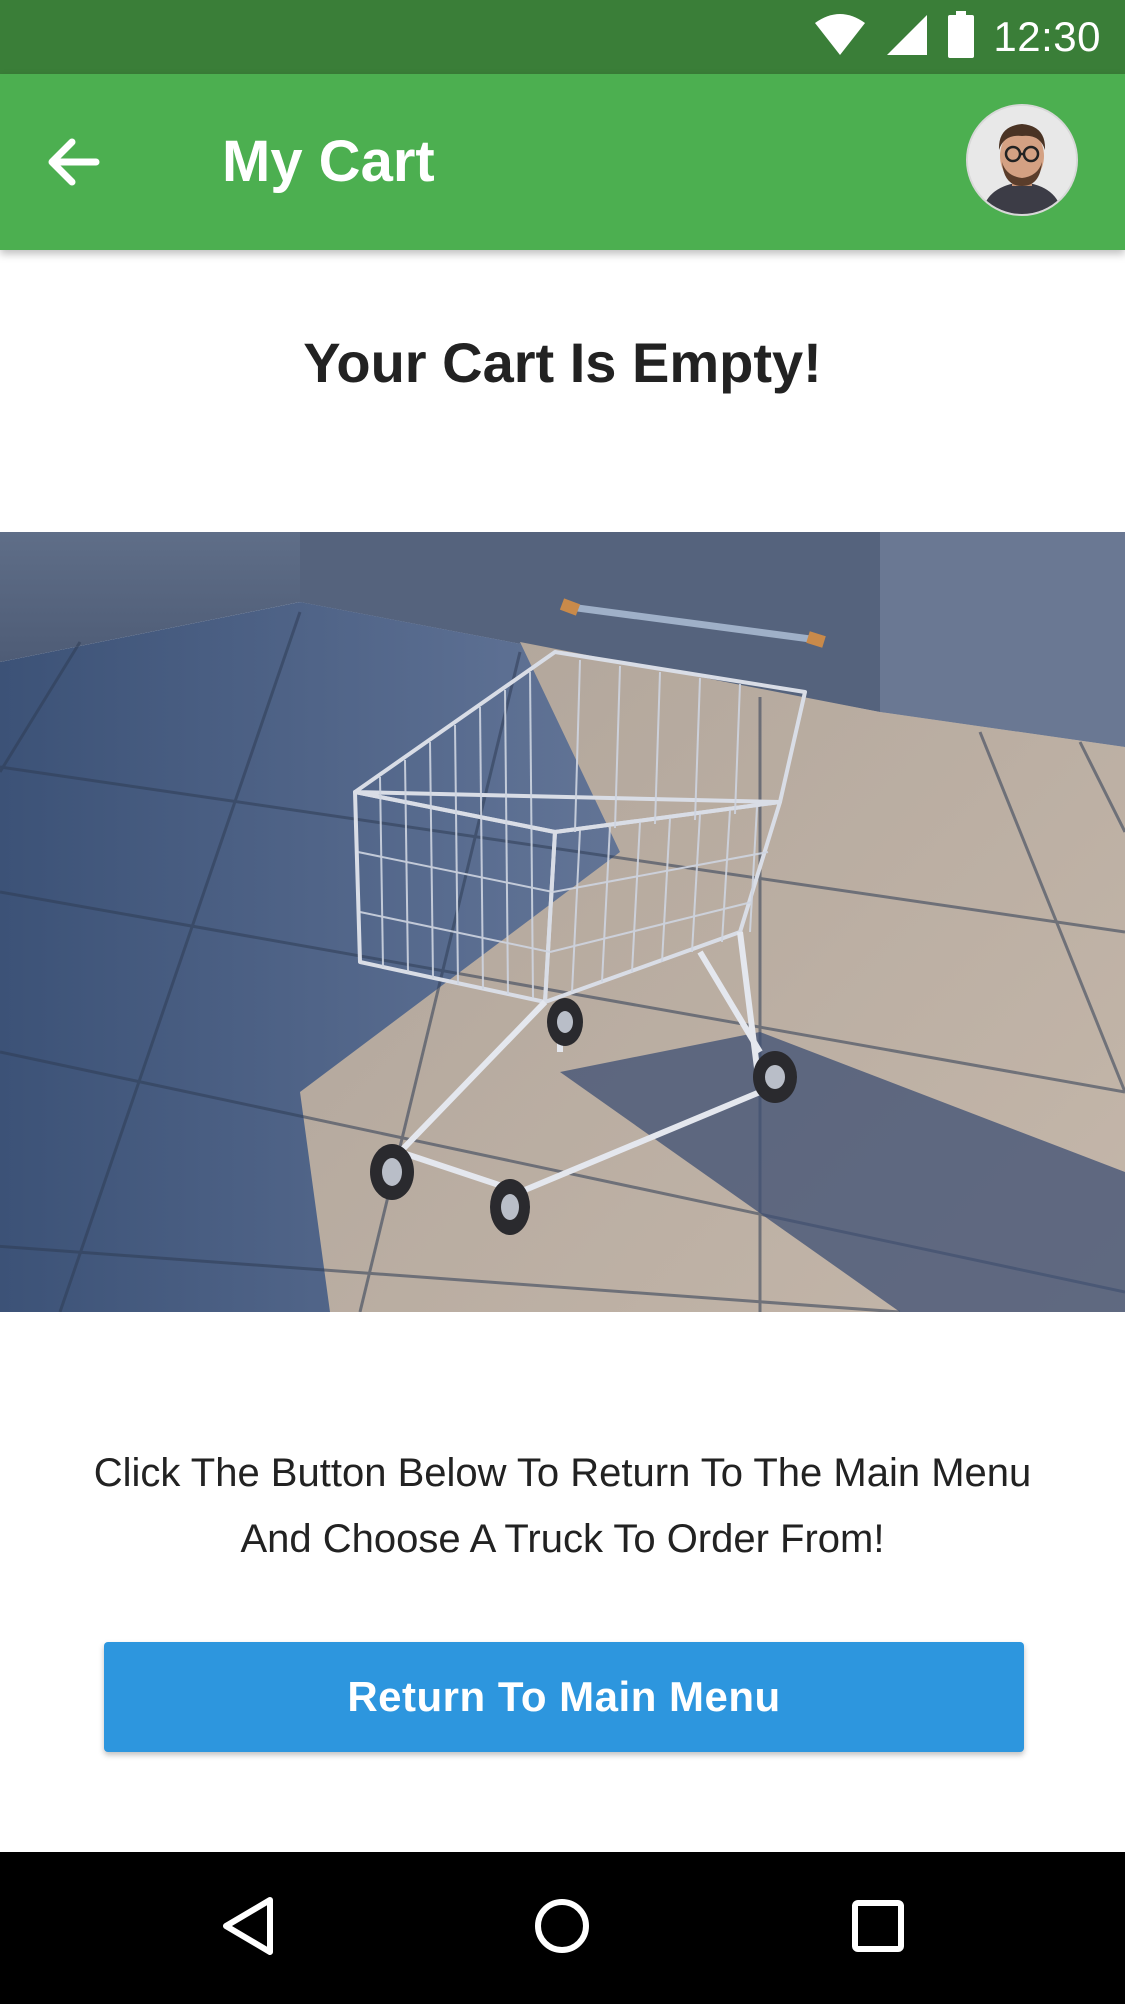 The width and height of the screenshot is (1125, 2004). What do you see at coordinates (562, 162) in the screenshot?
I see `app-bar: My Cart` at bounding box center [562, 162].